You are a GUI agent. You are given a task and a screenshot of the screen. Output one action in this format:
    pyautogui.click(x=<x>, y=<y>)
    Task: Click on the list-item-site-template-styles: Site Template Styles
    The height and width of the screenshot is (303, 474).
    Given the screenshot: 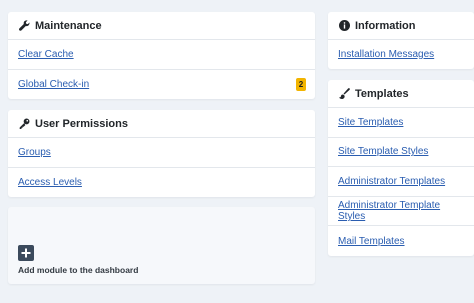 What is the action you would take?
    pyautogui.click(x=401, y=153)
    